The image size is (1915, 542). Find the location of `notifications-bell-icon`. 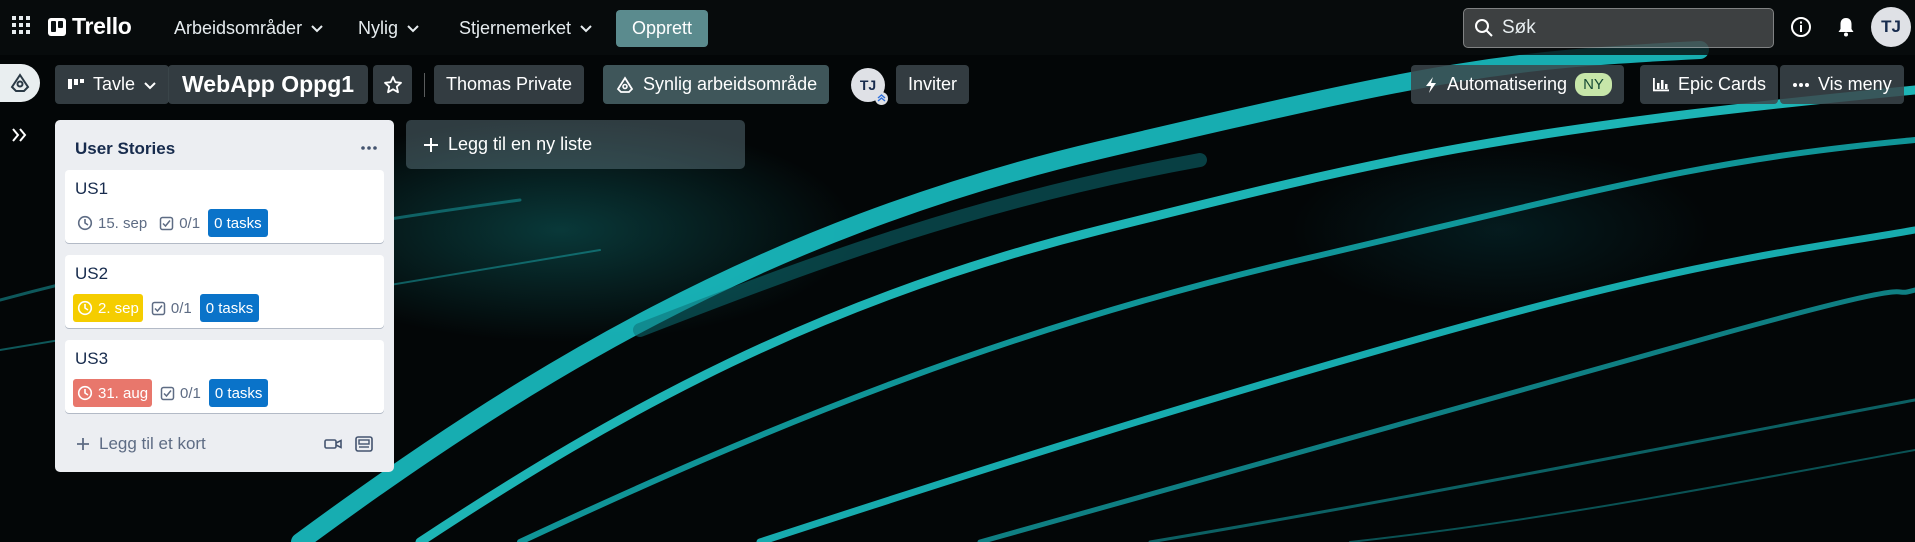

notifications-bell-icon is located at coordinates (1846, 27).